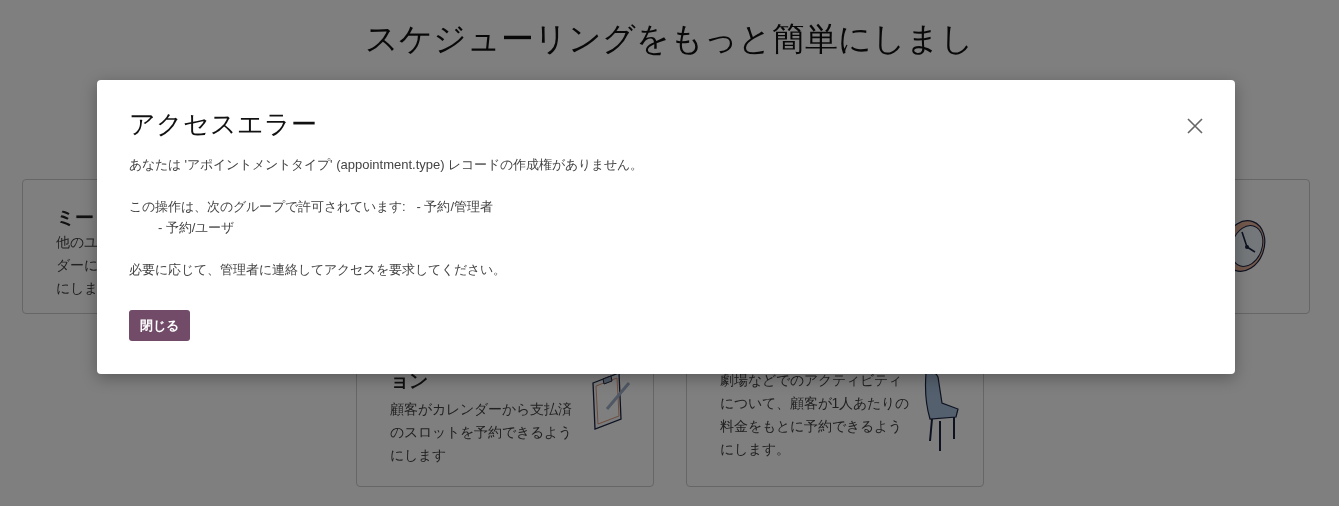 The height and width of the screenshot is (506, 1339). Describe the element at coordinates (75, 217) in the screenshot. I see `card-title: ミー` at that location.